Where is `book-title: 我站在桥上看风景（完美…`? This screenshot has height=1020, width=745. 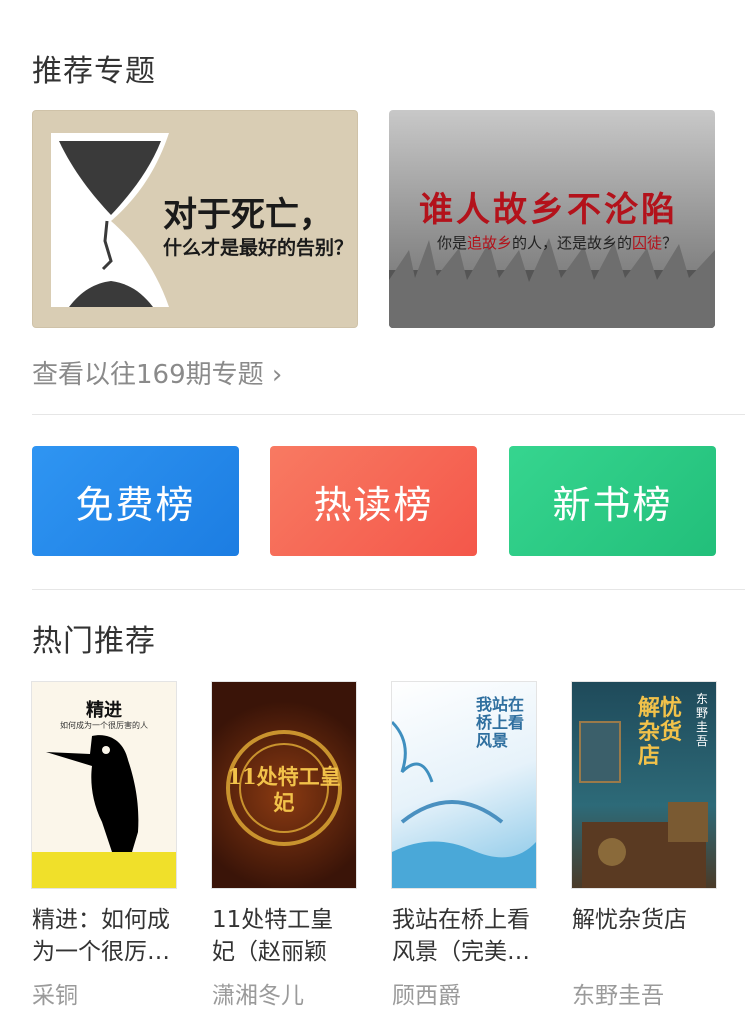 book-title: 我站在桥上看风景（完美… is located at coordinates (464, 936).